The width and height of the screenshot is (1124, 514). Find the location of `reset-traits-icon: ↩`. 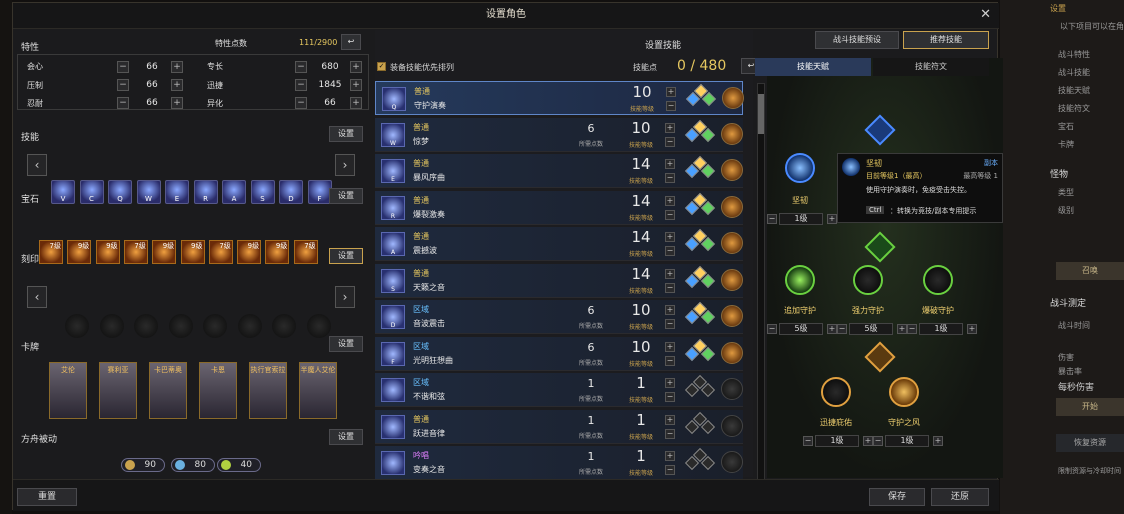

reset-traits-icon: ↩ is located at coordinates (351, 42).